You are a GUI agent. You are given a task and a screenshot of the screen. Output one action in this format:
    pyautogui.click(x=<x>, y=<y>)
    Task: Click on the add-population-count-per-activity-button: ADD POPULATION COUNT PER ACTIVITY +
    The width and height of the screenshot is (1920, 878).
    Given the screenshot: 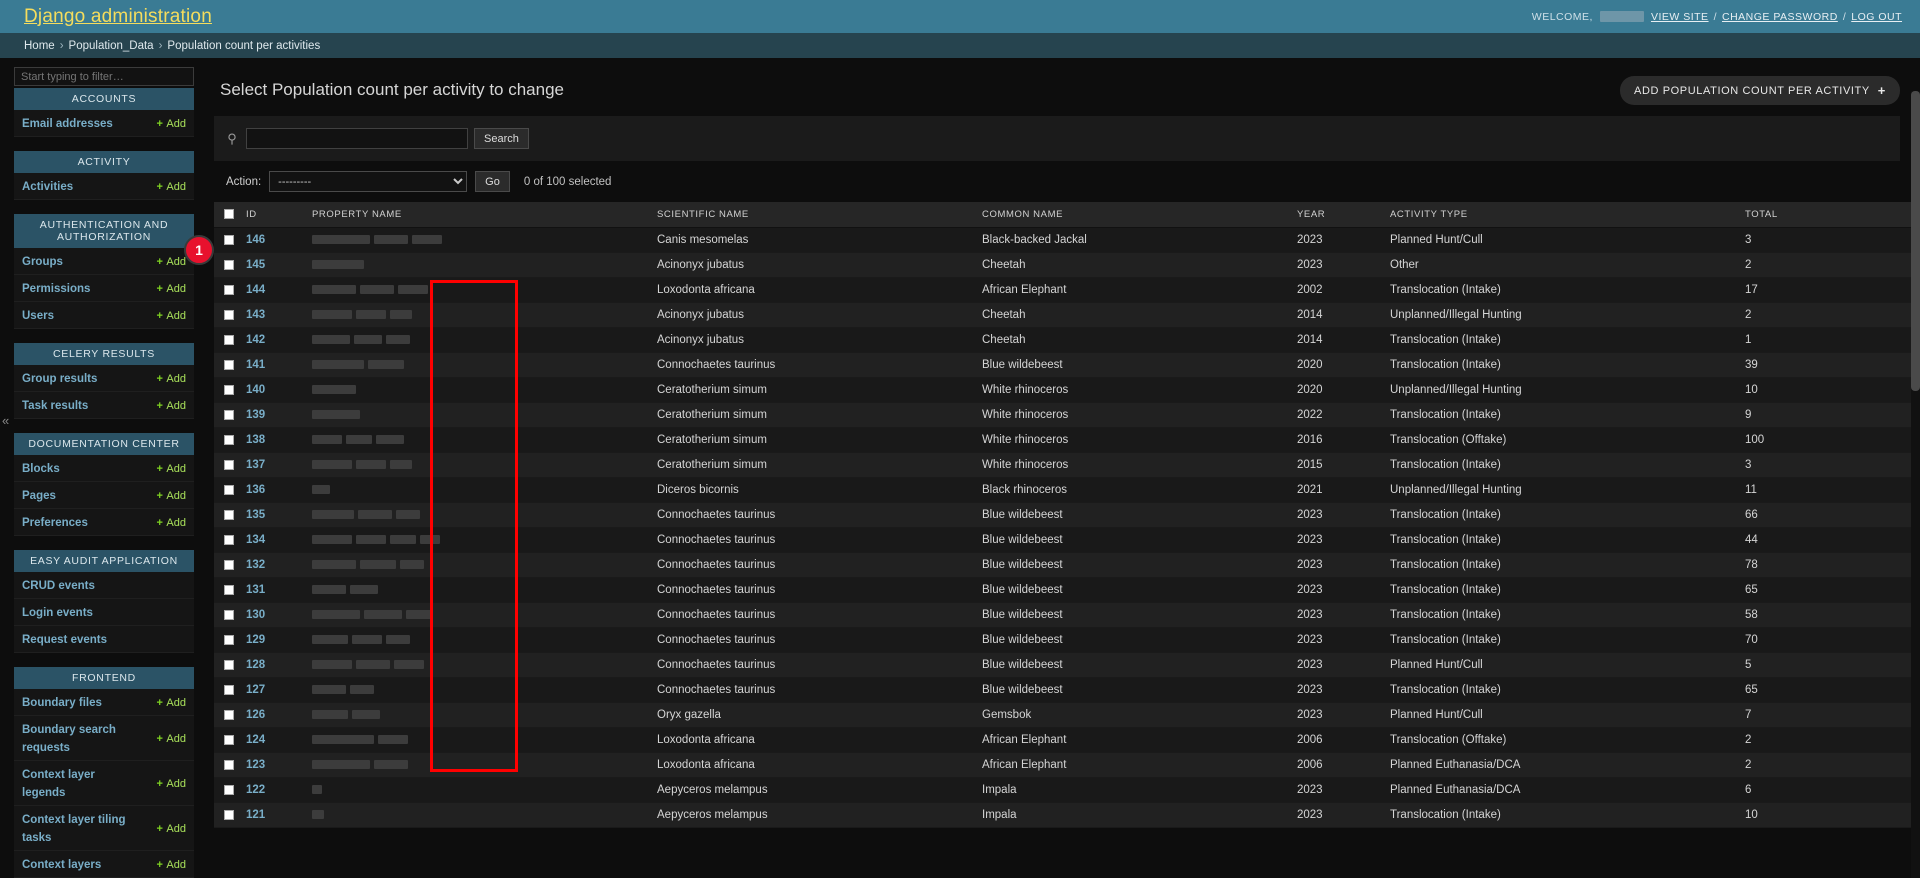 What is the action you would take?
    pyautogui.click(x=1760, y=90)
    